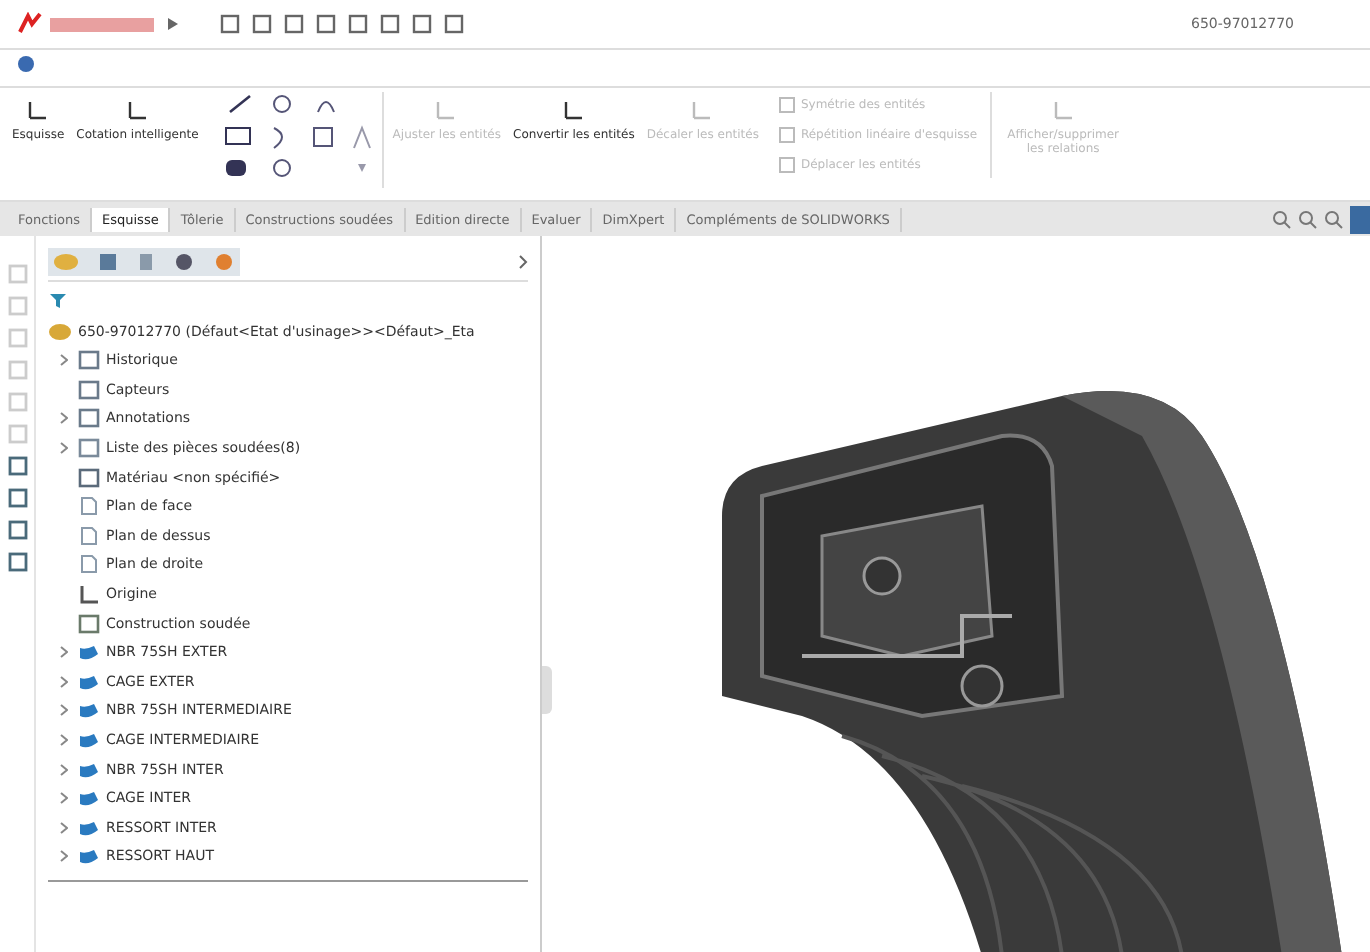 This screenshot has width=1370, height=952. I want to click on panel-handle, so click(547, 690).